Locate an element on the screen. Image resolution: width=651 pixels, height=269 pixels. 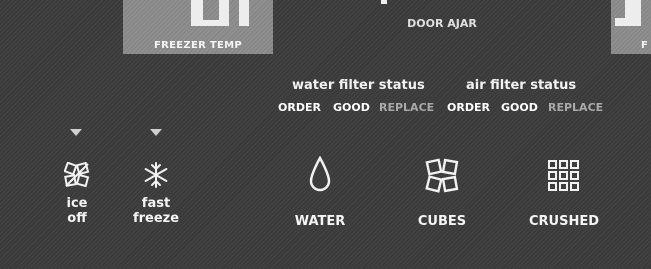
door-ajar-label: DOOR AJAR is located at coordinates (442, 23).